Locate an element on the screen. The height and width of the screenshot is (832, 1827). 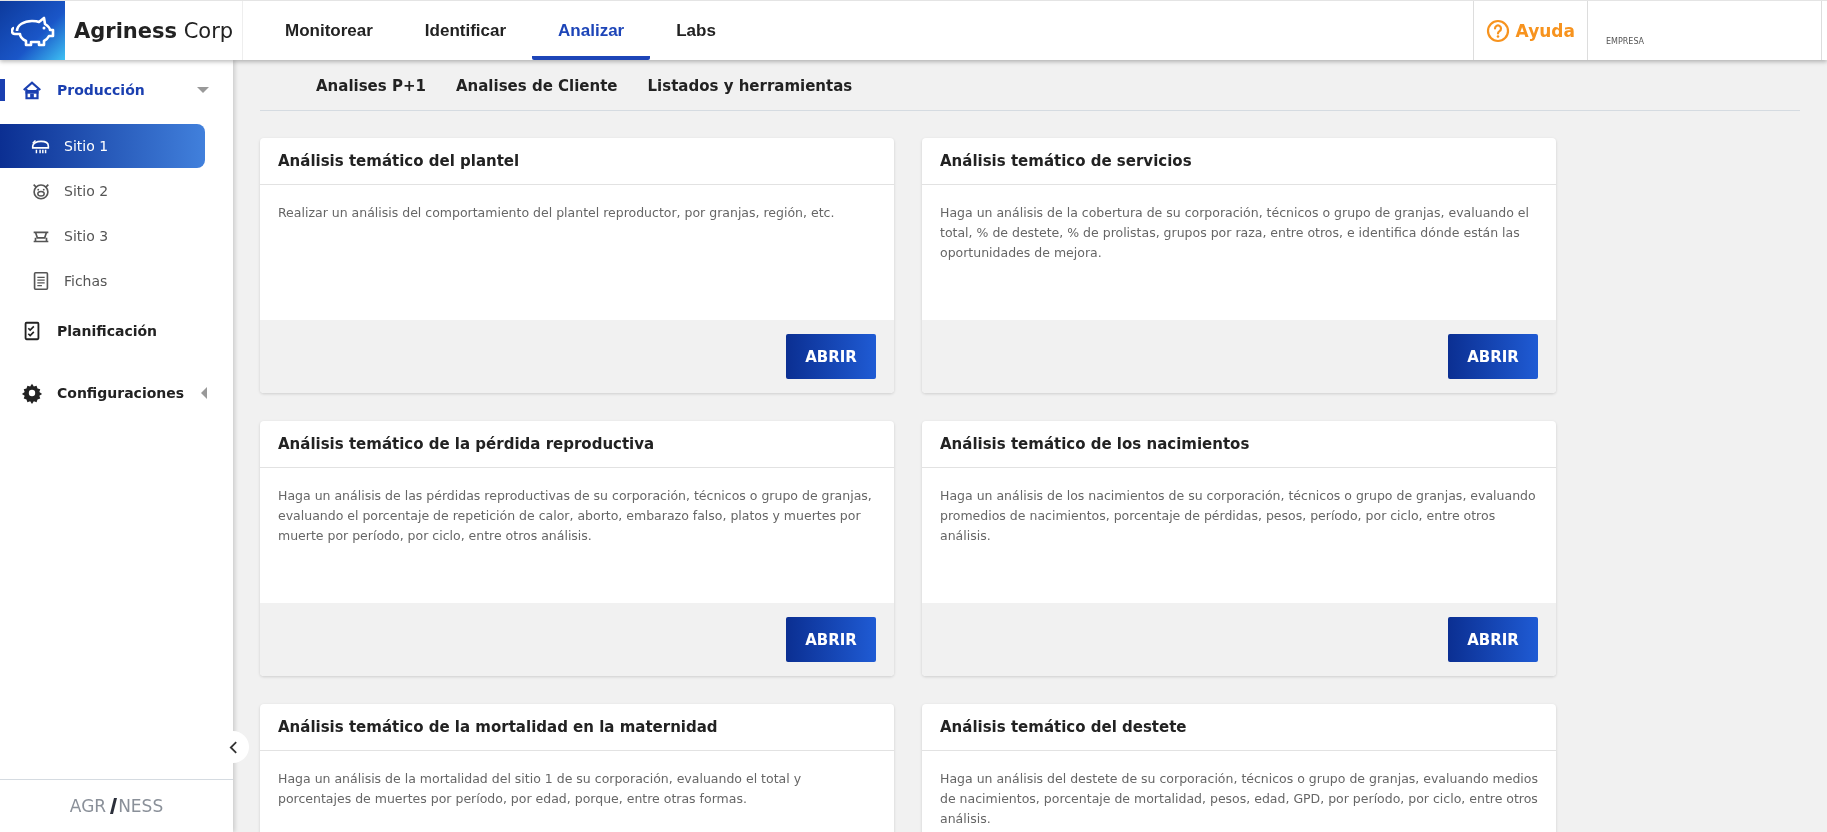
nav-tab: Identificar is located at coordinates (465, 30).